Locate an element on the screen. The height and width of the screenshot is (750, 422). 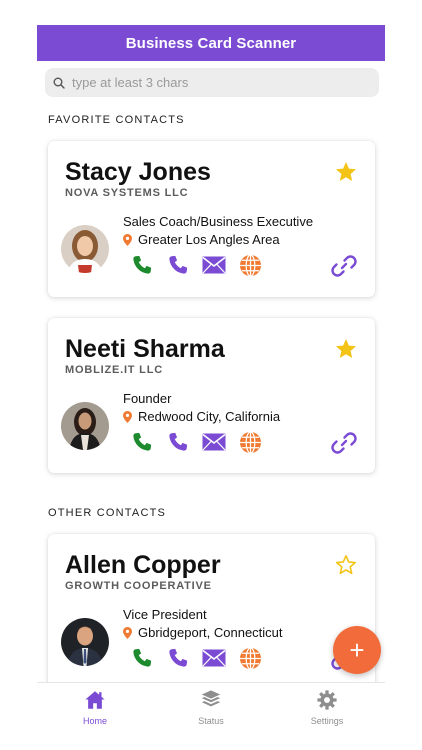
tab-bar: Home Status Settings is located at coordinates (211, 716).